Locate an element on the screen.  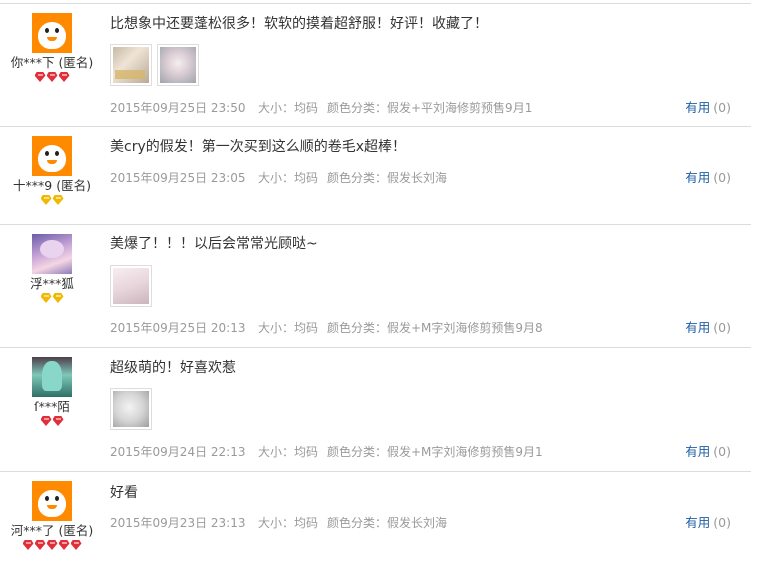
review-text: 好看 is located at coordinates (124, 493).